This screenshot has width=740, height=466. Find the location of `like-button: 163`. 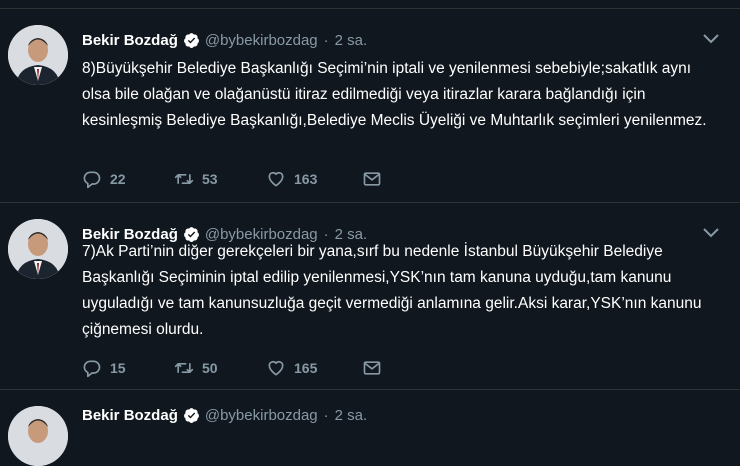

like-button: 163 is located at coordinates (314, 179).